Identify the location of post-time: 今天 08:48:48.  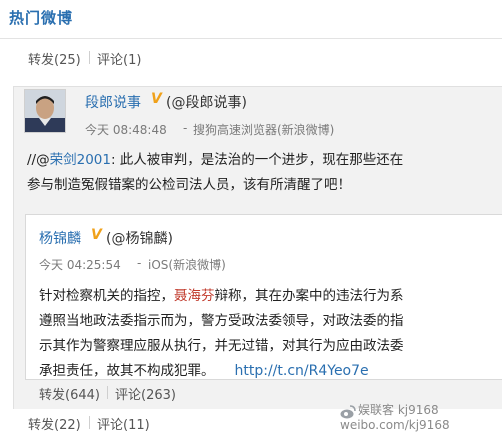
(126, 129).